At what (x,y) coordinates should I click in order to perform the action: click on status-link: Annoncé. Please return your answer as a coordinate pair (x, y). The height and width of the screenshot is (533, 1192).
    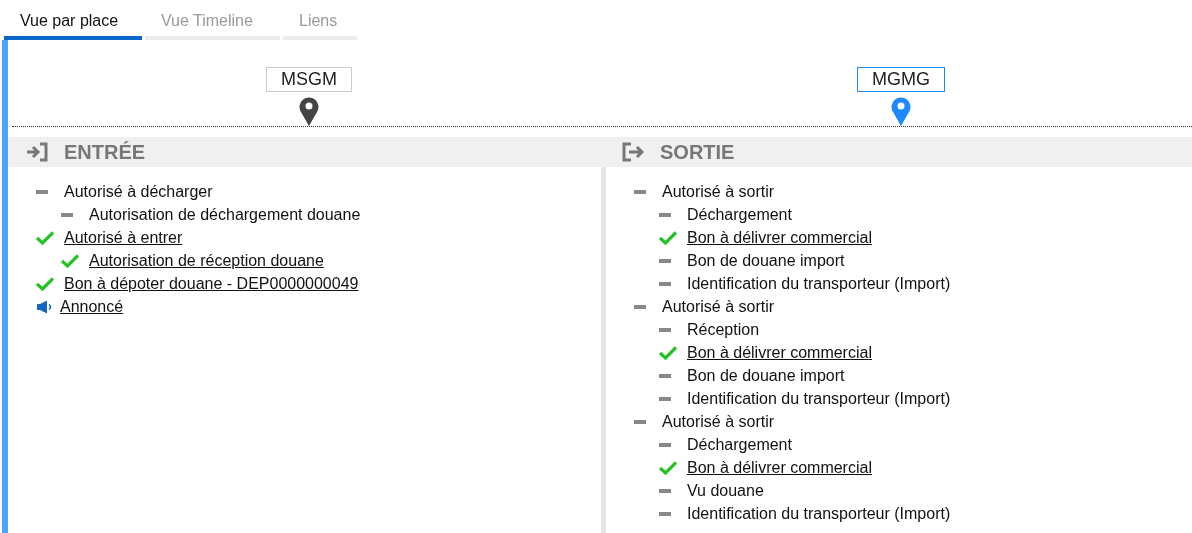
    Looking at the image, I should click on (92, 306).